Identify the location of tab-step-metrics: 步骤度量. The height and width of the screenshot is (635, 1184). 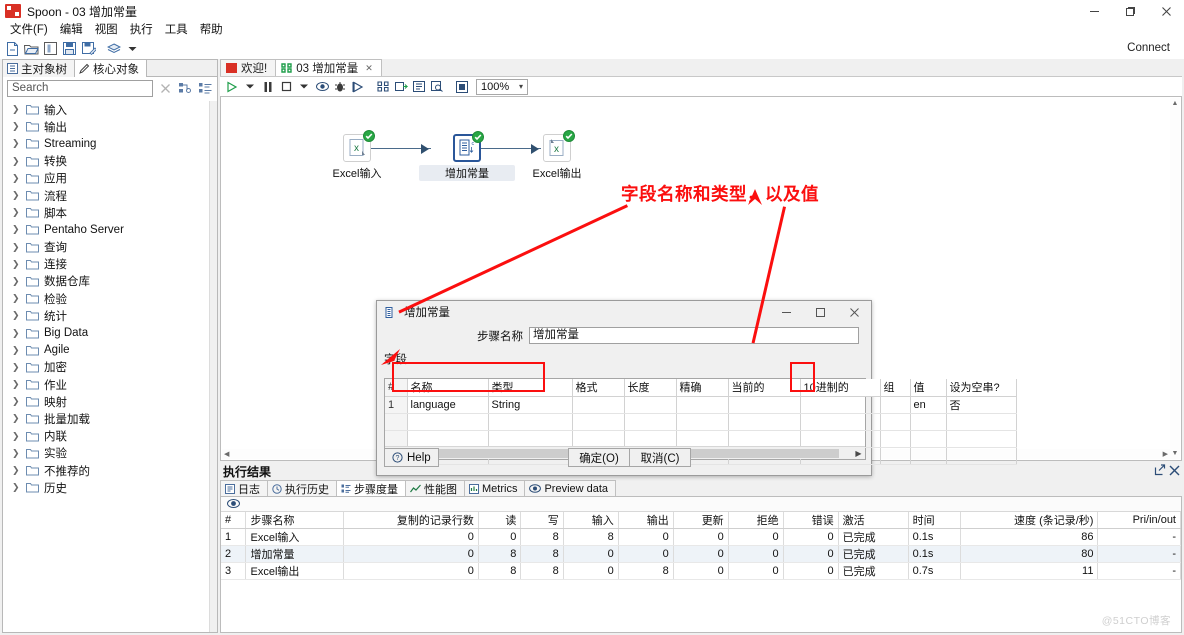
(371, 488).